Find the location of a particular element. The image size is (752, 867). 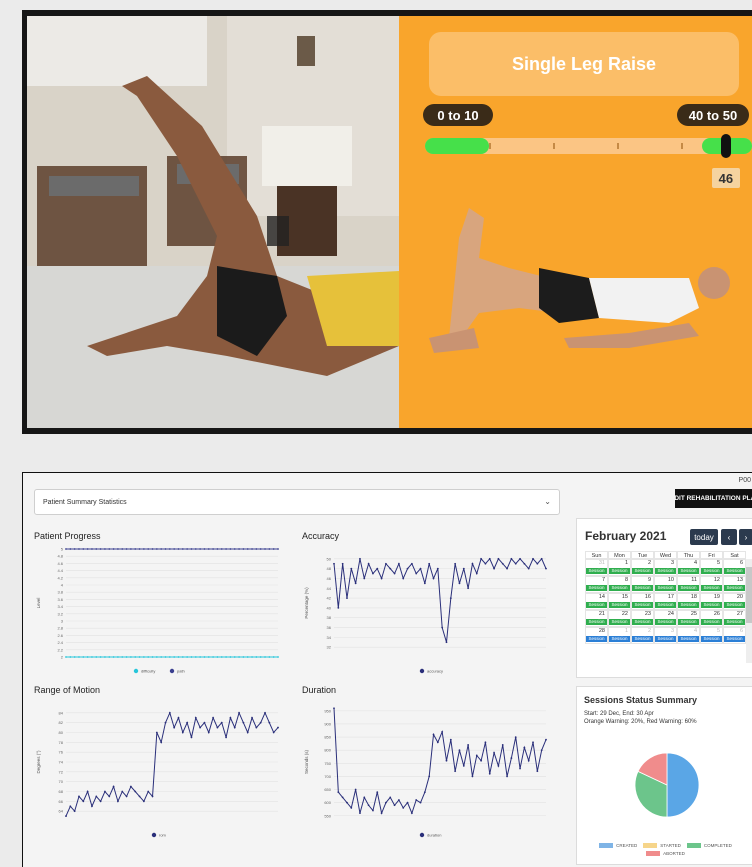

legend-marker is located at coordinates (172, 671).